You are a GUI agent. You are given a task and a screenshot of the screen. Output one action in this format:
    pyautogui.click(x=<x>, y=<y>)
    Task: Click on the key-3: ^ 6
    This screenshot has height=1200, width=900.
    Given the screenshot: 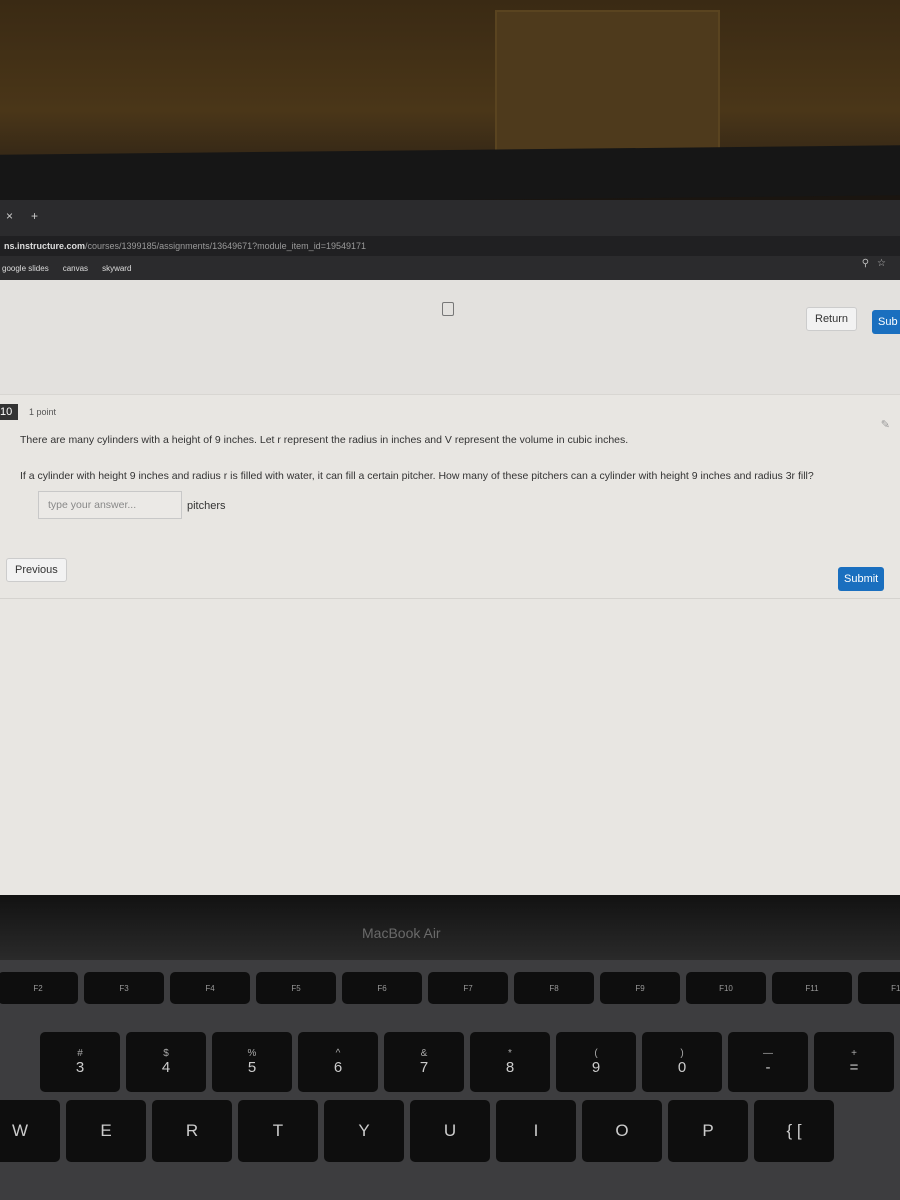 What is the action you would take?
    pyautogui.click(x=338, y=1062)
    